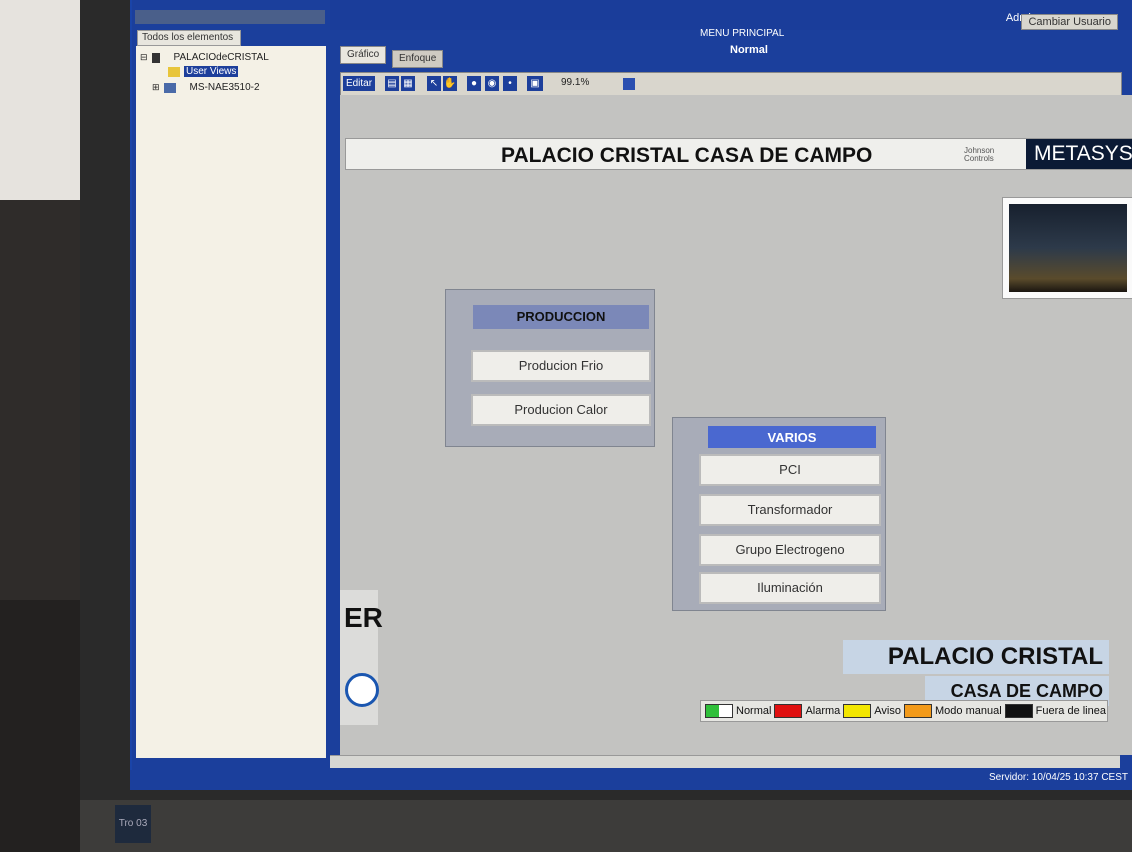  I want to click on tree-item-user-views: User Views, so click(203, 71).